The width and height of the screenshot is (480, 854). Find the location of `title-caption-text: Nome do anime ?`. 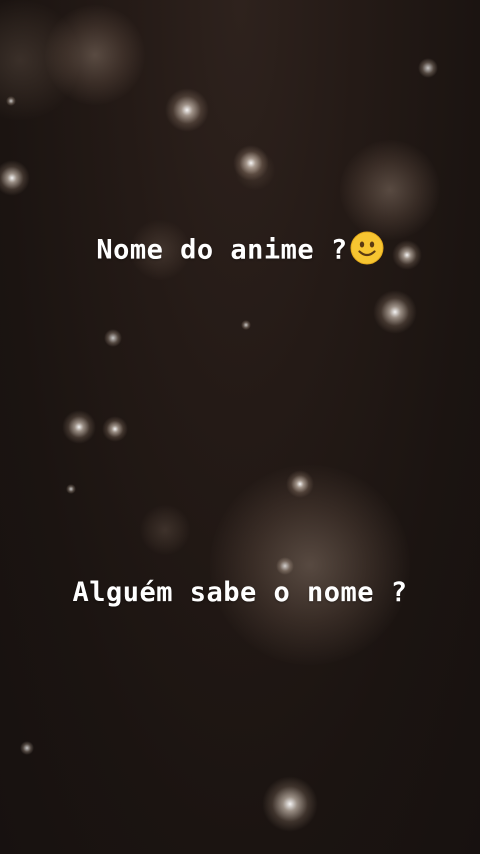

title-caption-text: Nome do anime ? is located at coordinates (222, 250).